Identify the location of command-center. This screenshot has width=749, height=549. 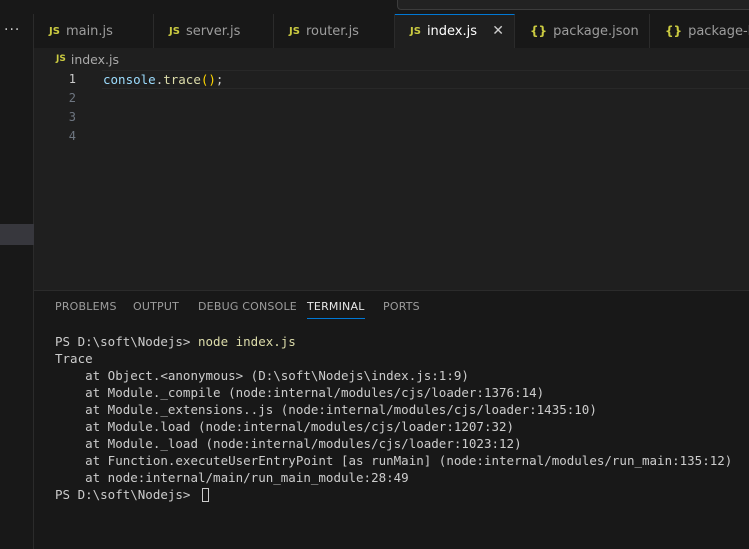
(573, 5).